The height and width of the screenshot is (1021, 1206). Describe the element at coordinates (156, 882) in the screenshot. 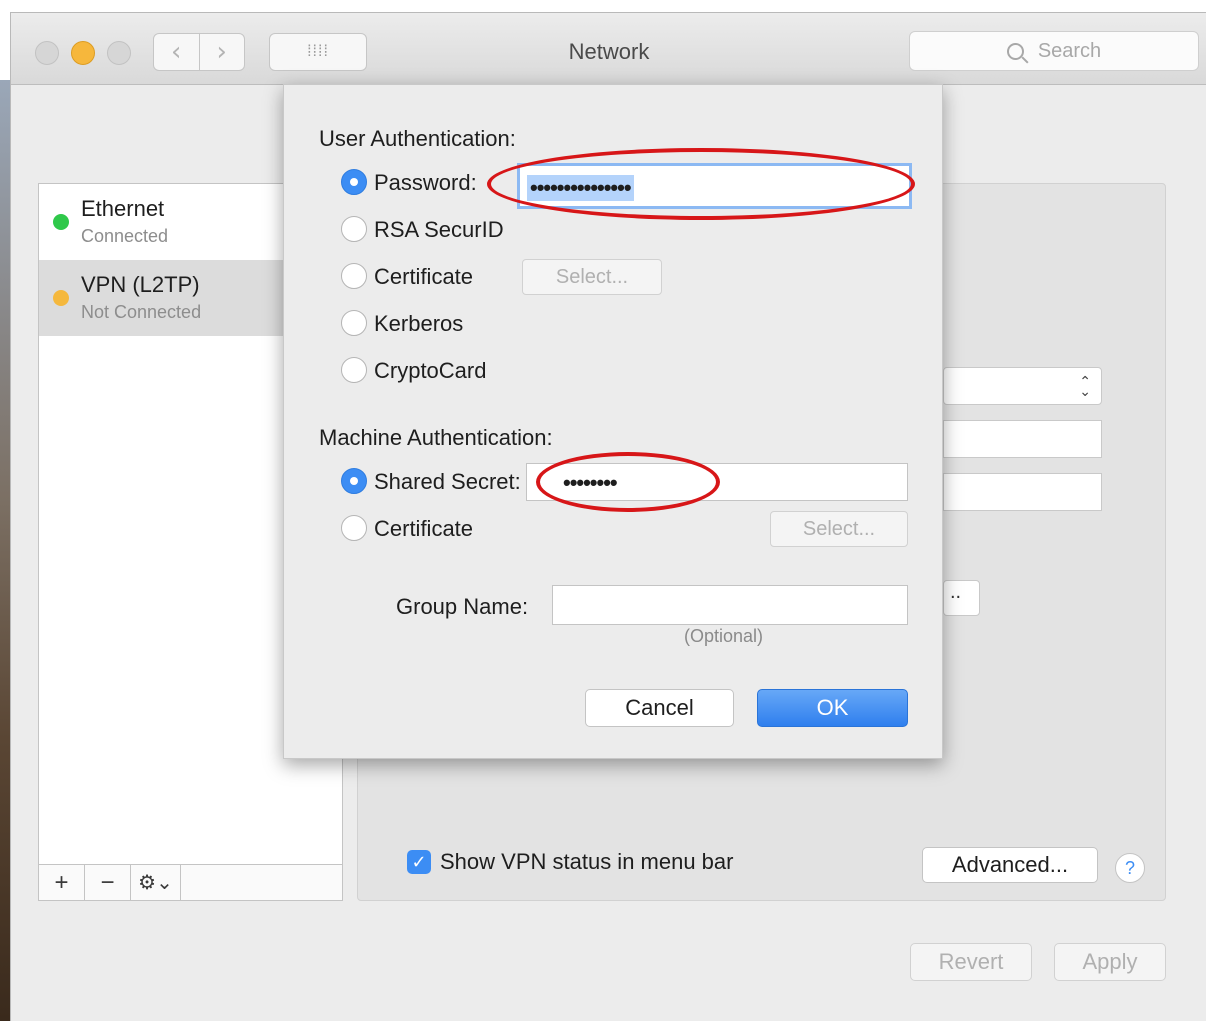

I see `gear-icon: ⚙⌄` at that location.